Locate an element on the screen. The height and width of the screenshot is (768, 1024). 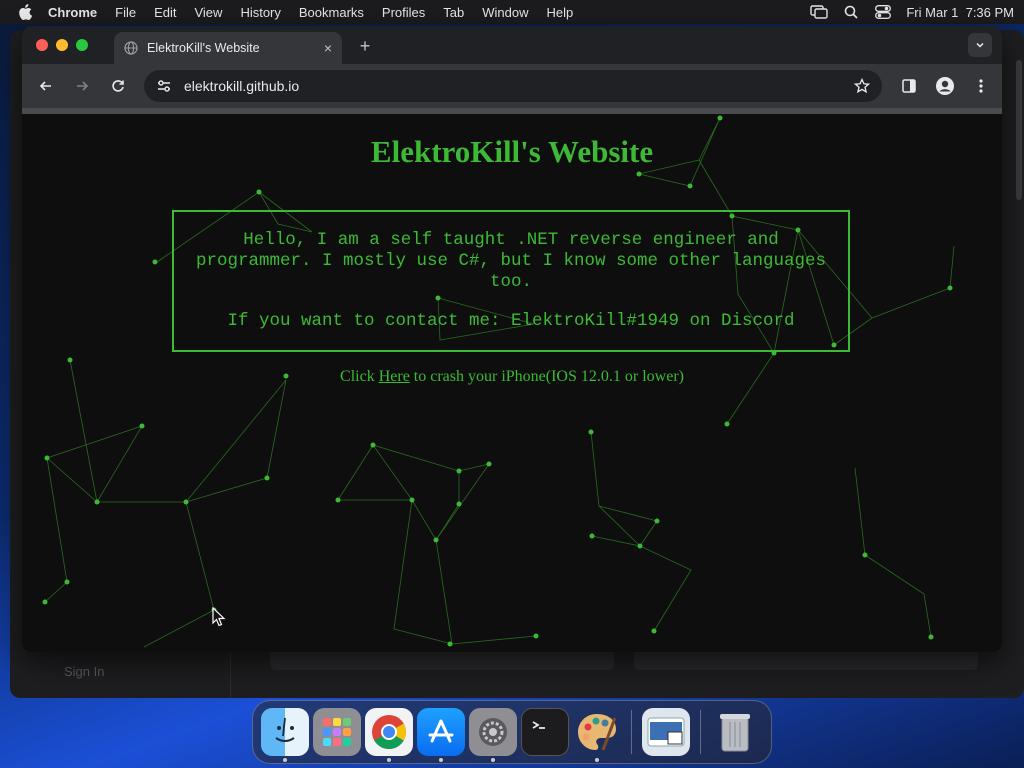
globe-icon is located at coordinates (131, 48).